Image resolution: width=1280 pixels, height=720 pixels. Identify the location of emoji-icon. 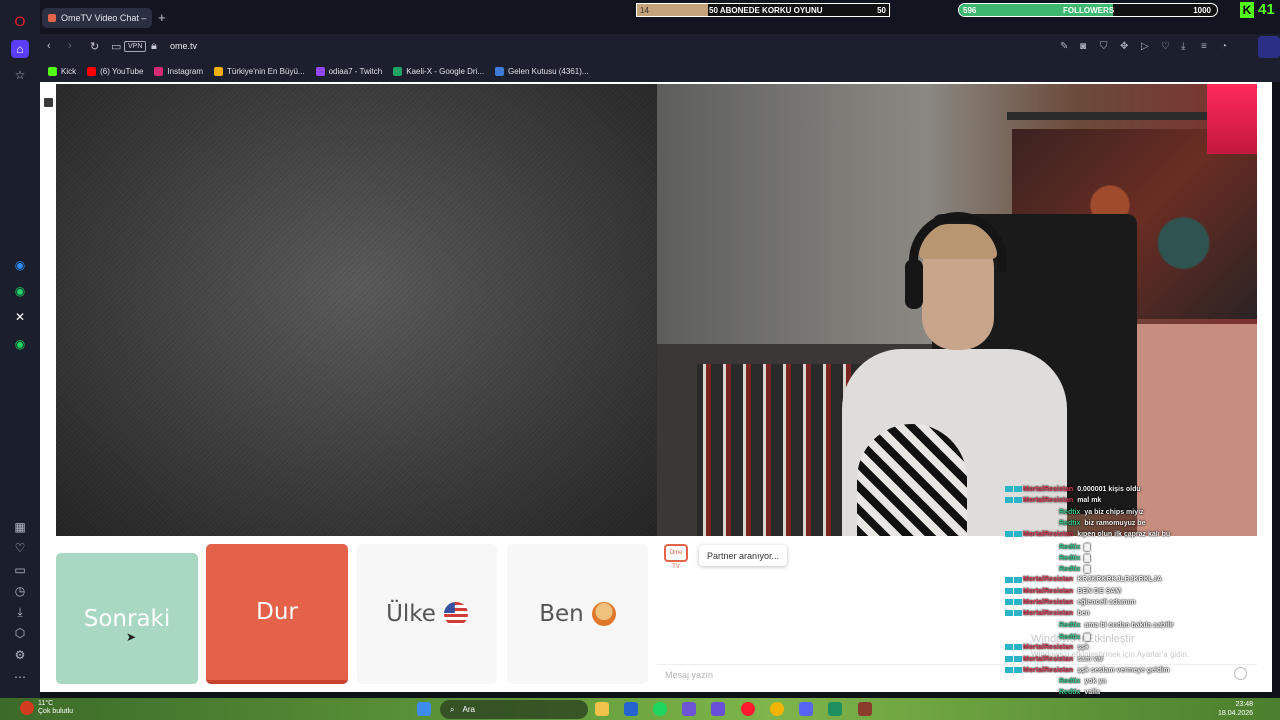
(1240, 673).